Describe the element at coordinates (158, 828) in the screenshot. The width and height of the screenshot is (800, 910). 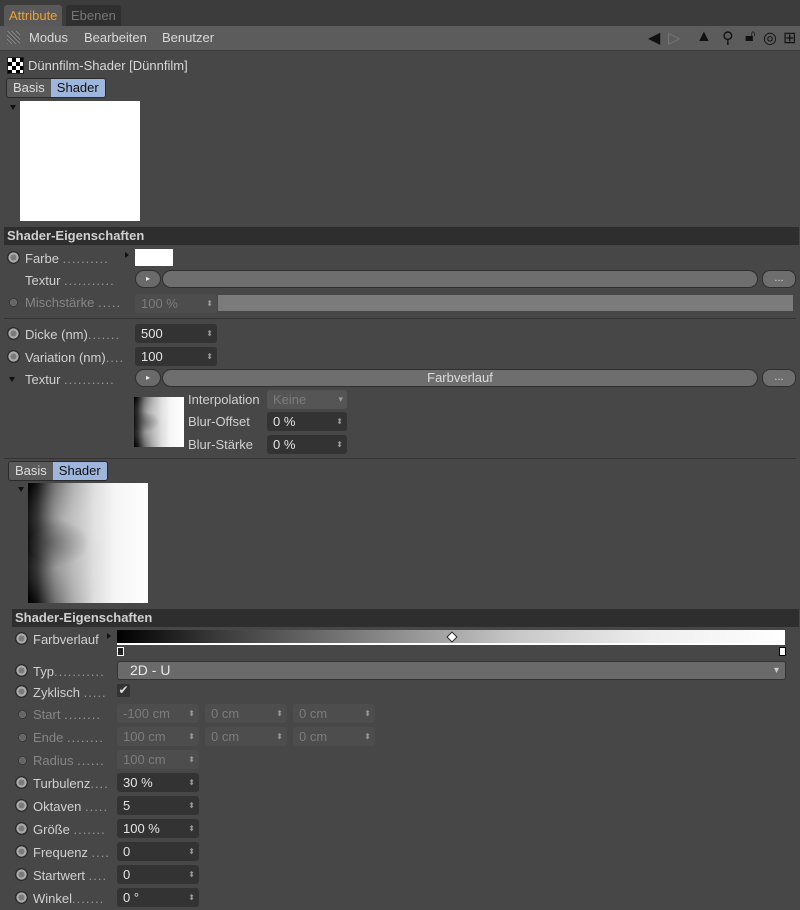
I see `groesse-input: 100 % ⬍` at that location.